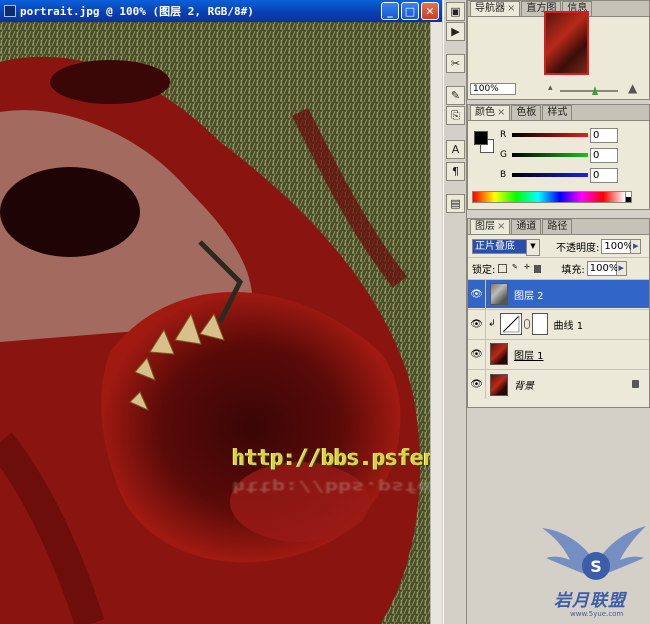  I want to click on lock-transparency-icon, so click(503, 268).